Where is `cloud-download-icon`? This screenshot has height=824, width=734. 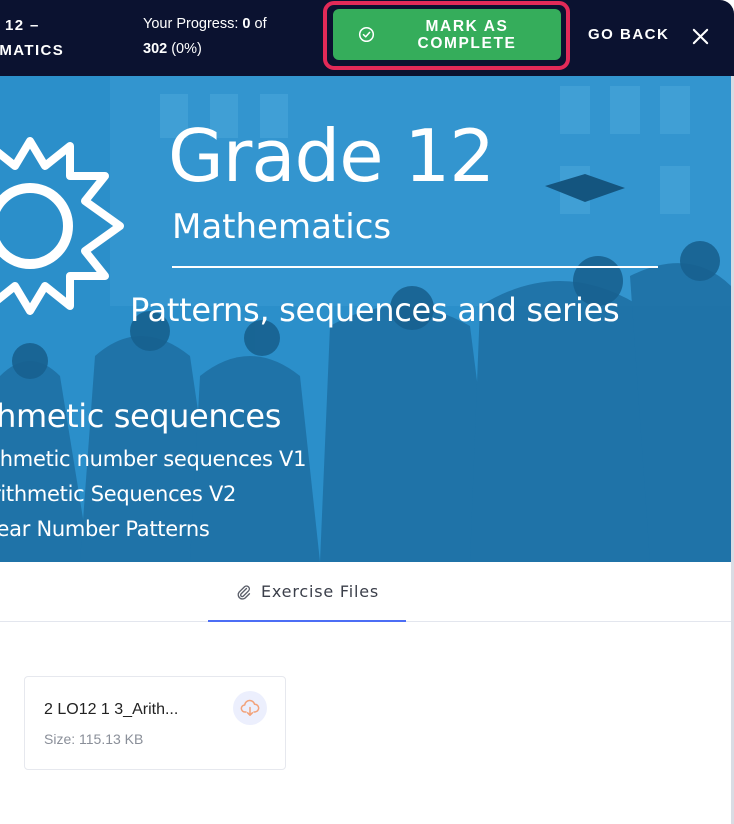
cloud-download-icon is located at coordinates (250, 707).